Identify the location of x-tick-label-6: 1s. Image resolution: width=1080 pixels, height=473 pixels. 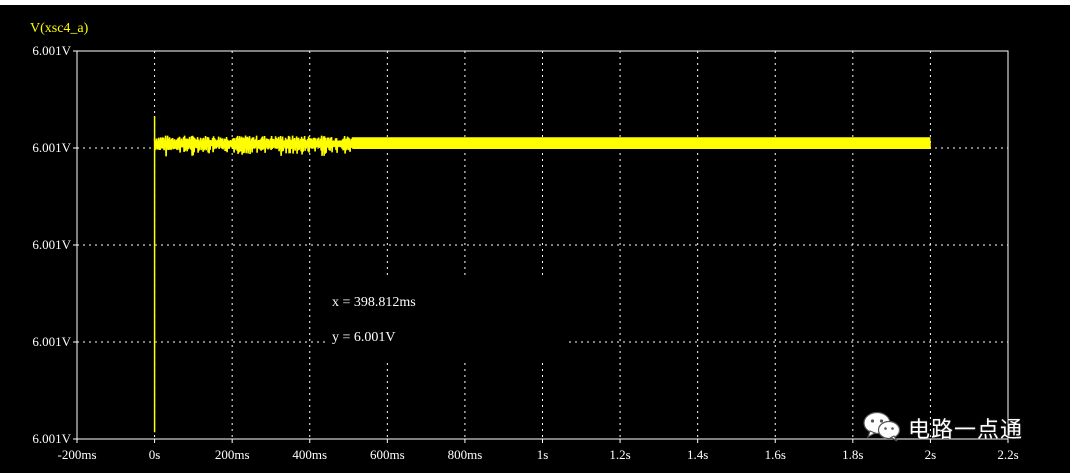
(543, 454).